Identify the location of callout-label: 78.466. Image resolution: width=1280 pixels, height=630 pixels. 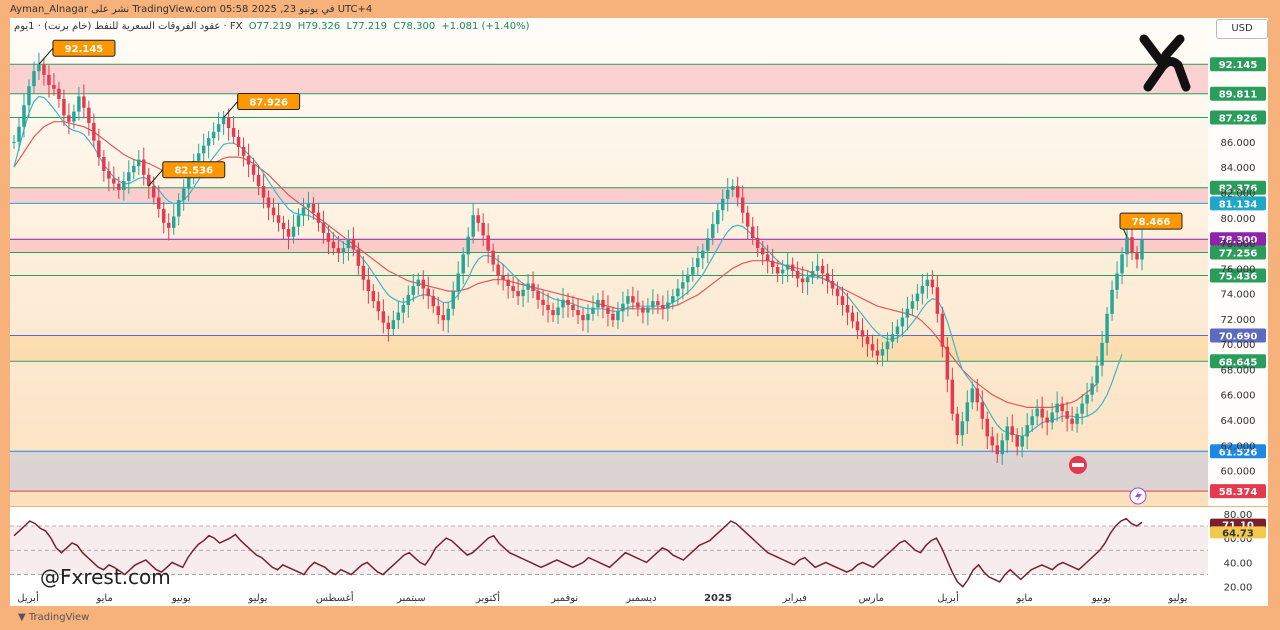
(1151, 222).